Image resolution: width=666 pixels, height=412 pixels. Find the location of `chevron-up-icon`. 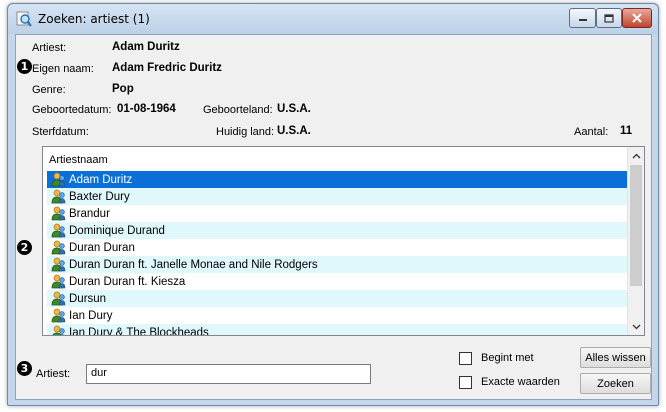

chevron-up-icon is located at coordinates (636, 155).